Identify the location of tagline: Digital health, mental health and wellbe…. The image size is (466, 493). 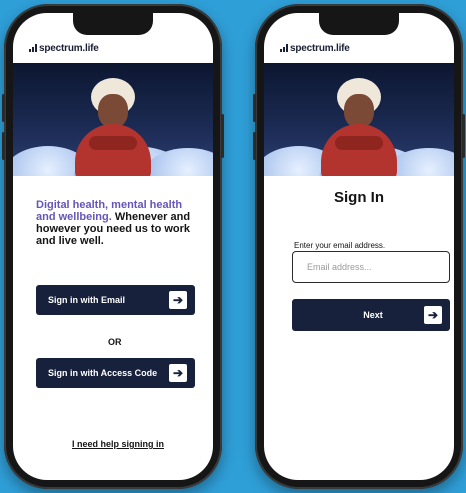
(116, 223).